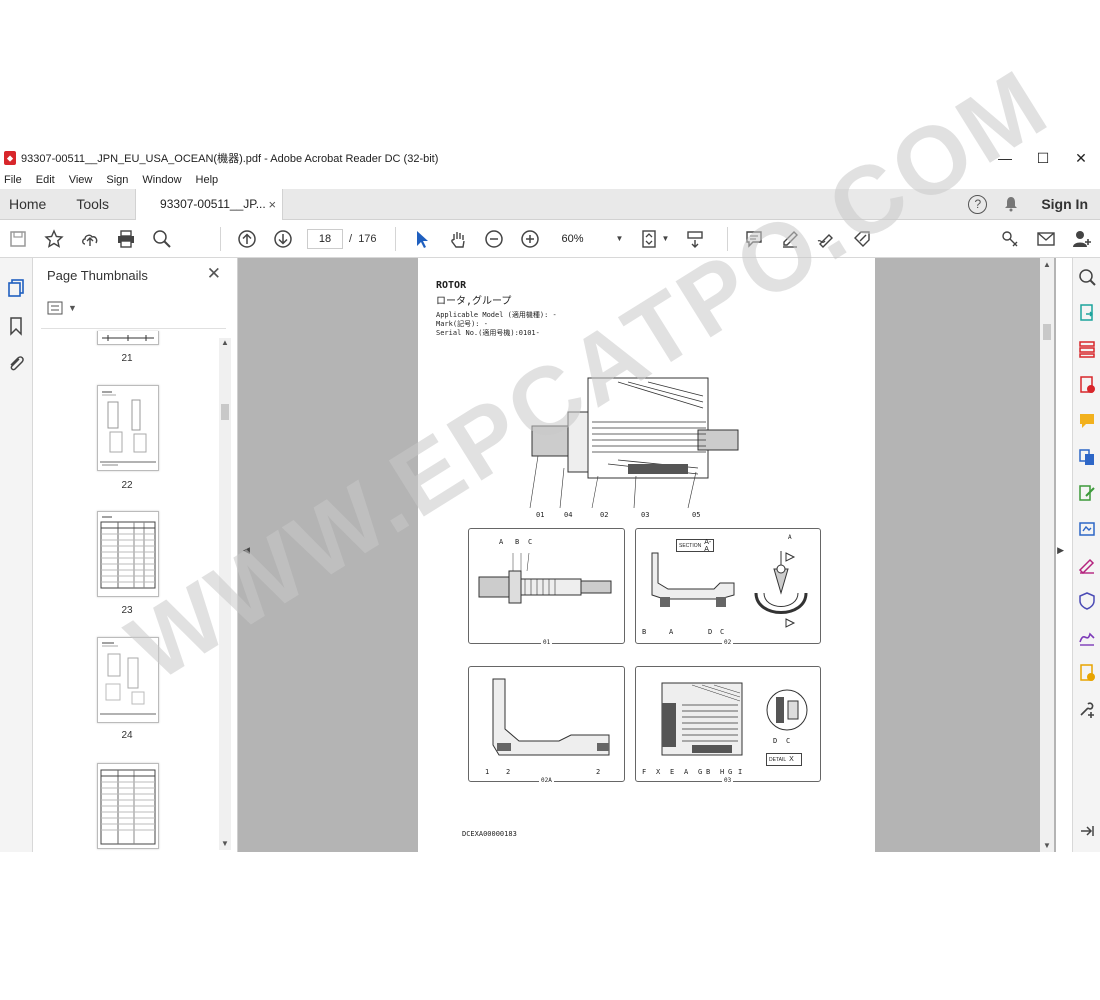 This screenshot has height=1000, width=1100. I want to click on menu-bar: File Edit View Sign Window Help, so click(550, 180).